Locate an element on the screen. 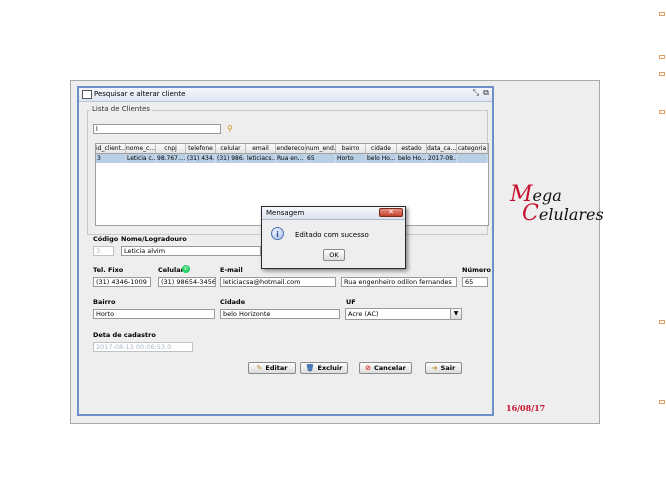 This screenshot has width=666, height=500. nome-field: Leticia alvim is located at coordinates (191, 251).